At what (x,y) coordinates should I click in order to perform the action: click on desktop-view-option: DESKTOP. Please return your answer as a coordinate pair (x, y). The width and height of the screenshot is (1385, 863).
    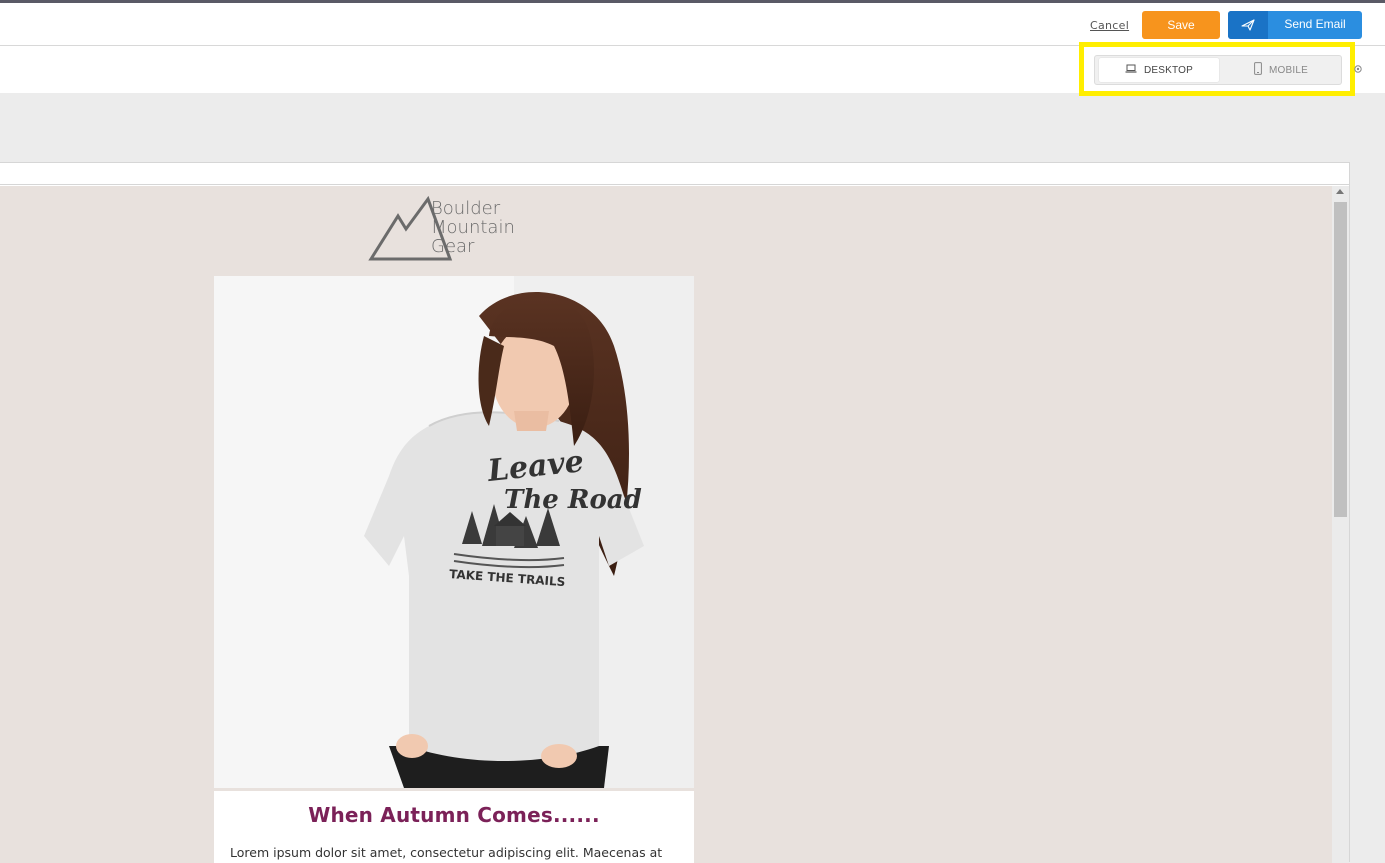
    Looking at the image, I should click on (1159, 70).